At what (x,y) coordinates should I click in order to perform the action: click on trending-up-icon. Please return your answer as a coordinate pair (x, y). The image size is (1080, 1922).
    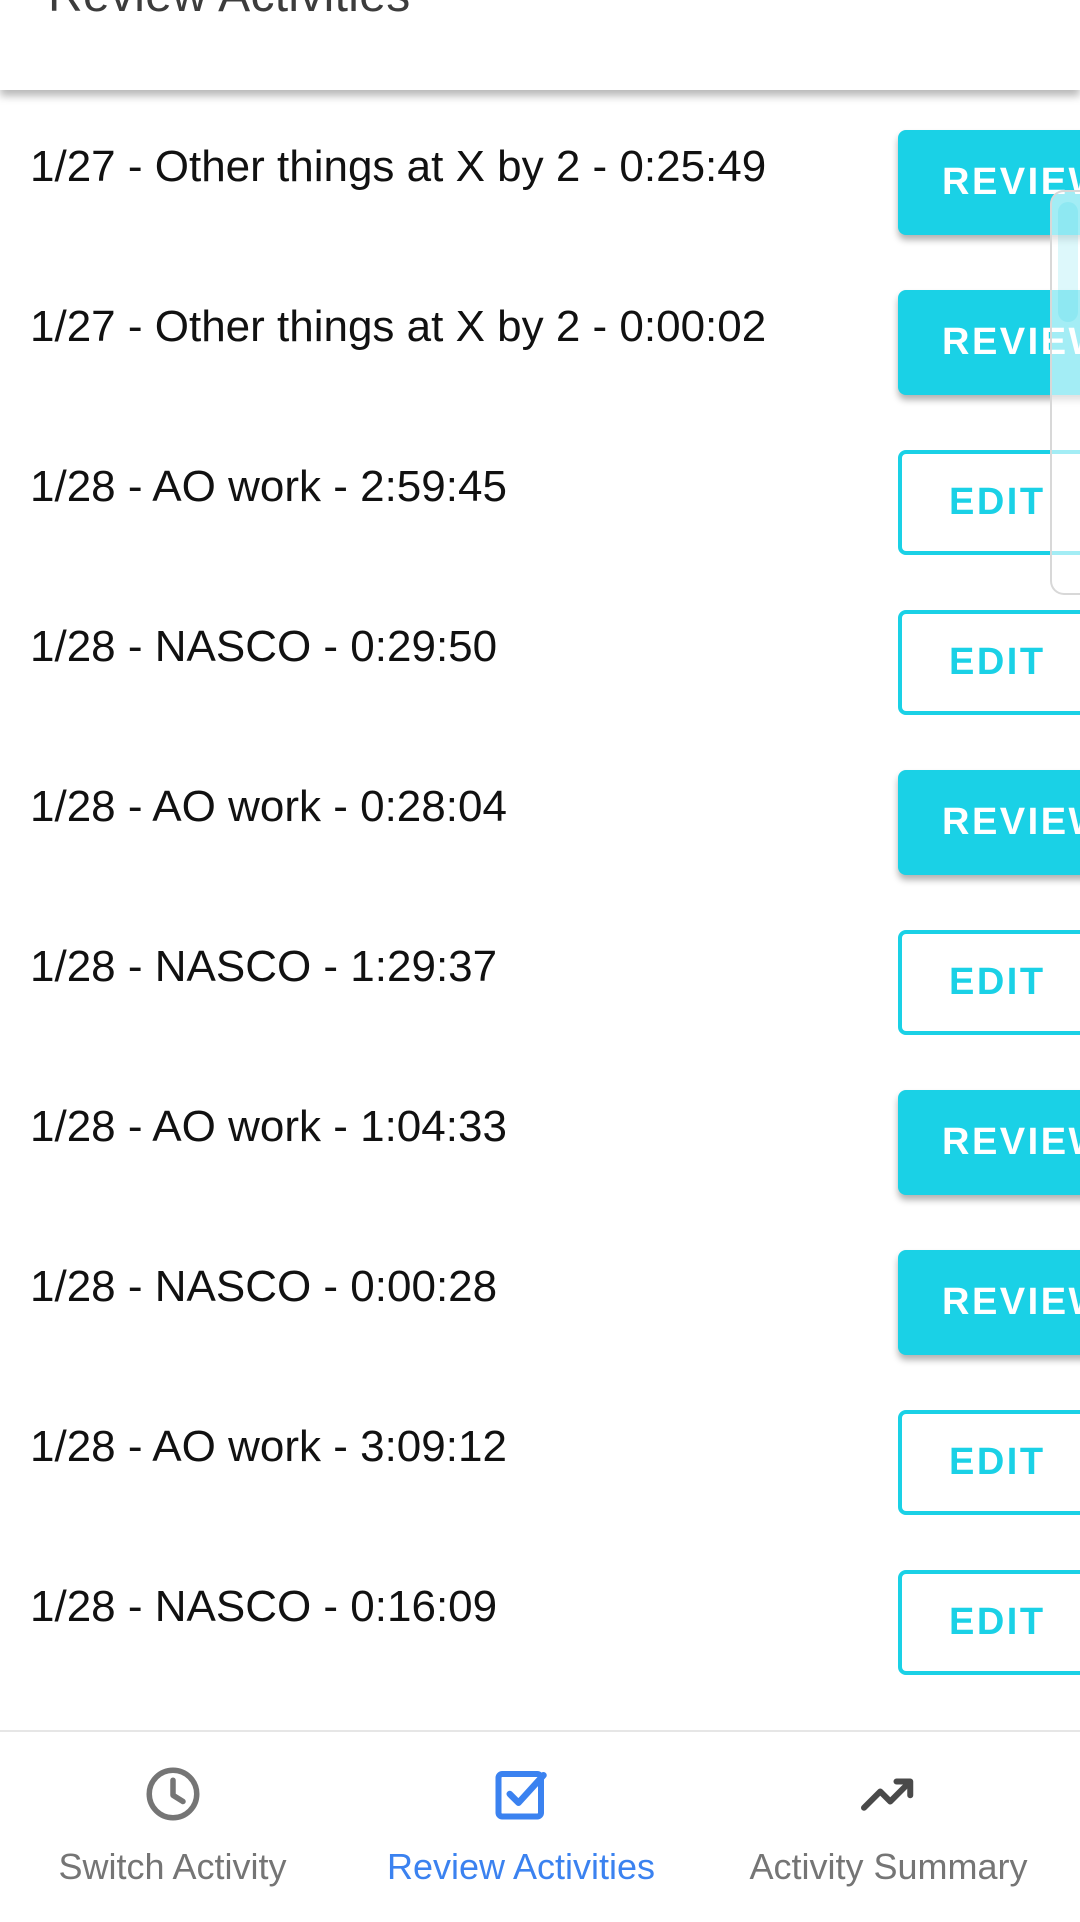
    Looking at the image, I should click on (886, 1794).